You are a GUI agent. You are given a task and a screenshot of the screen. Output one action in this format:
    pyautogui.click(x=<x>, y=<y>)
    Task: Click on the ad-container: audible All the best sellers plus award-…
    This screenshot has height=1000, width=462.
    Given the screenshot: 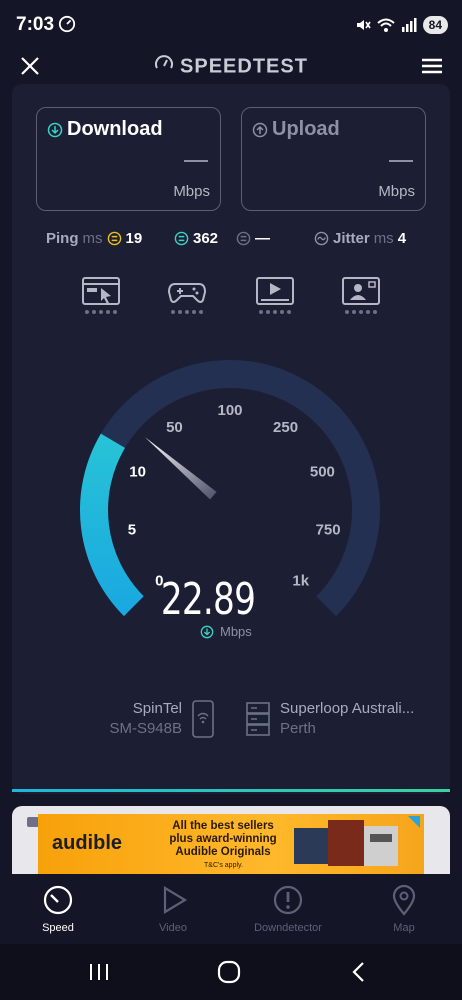 What is the action you would take?
    pyautogui.click(x=231, y=840)
    